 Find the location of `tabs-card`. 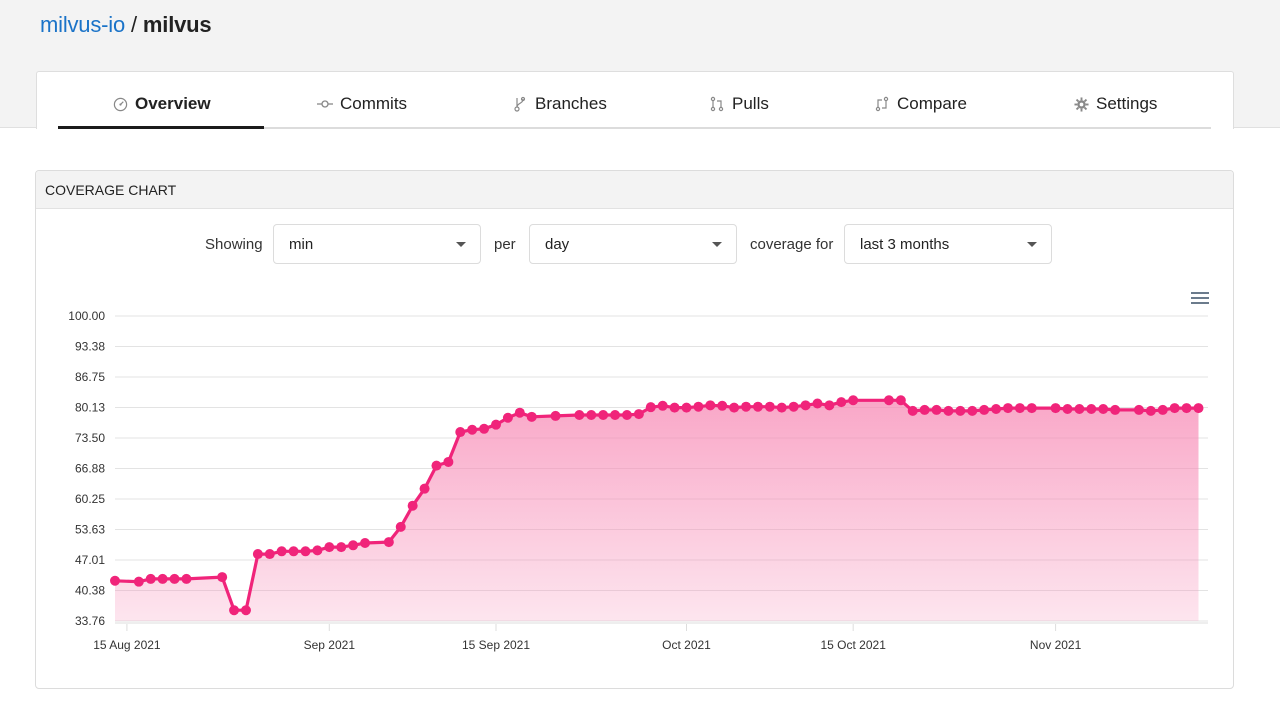

tabs-card is located at coordinates (635, 100).